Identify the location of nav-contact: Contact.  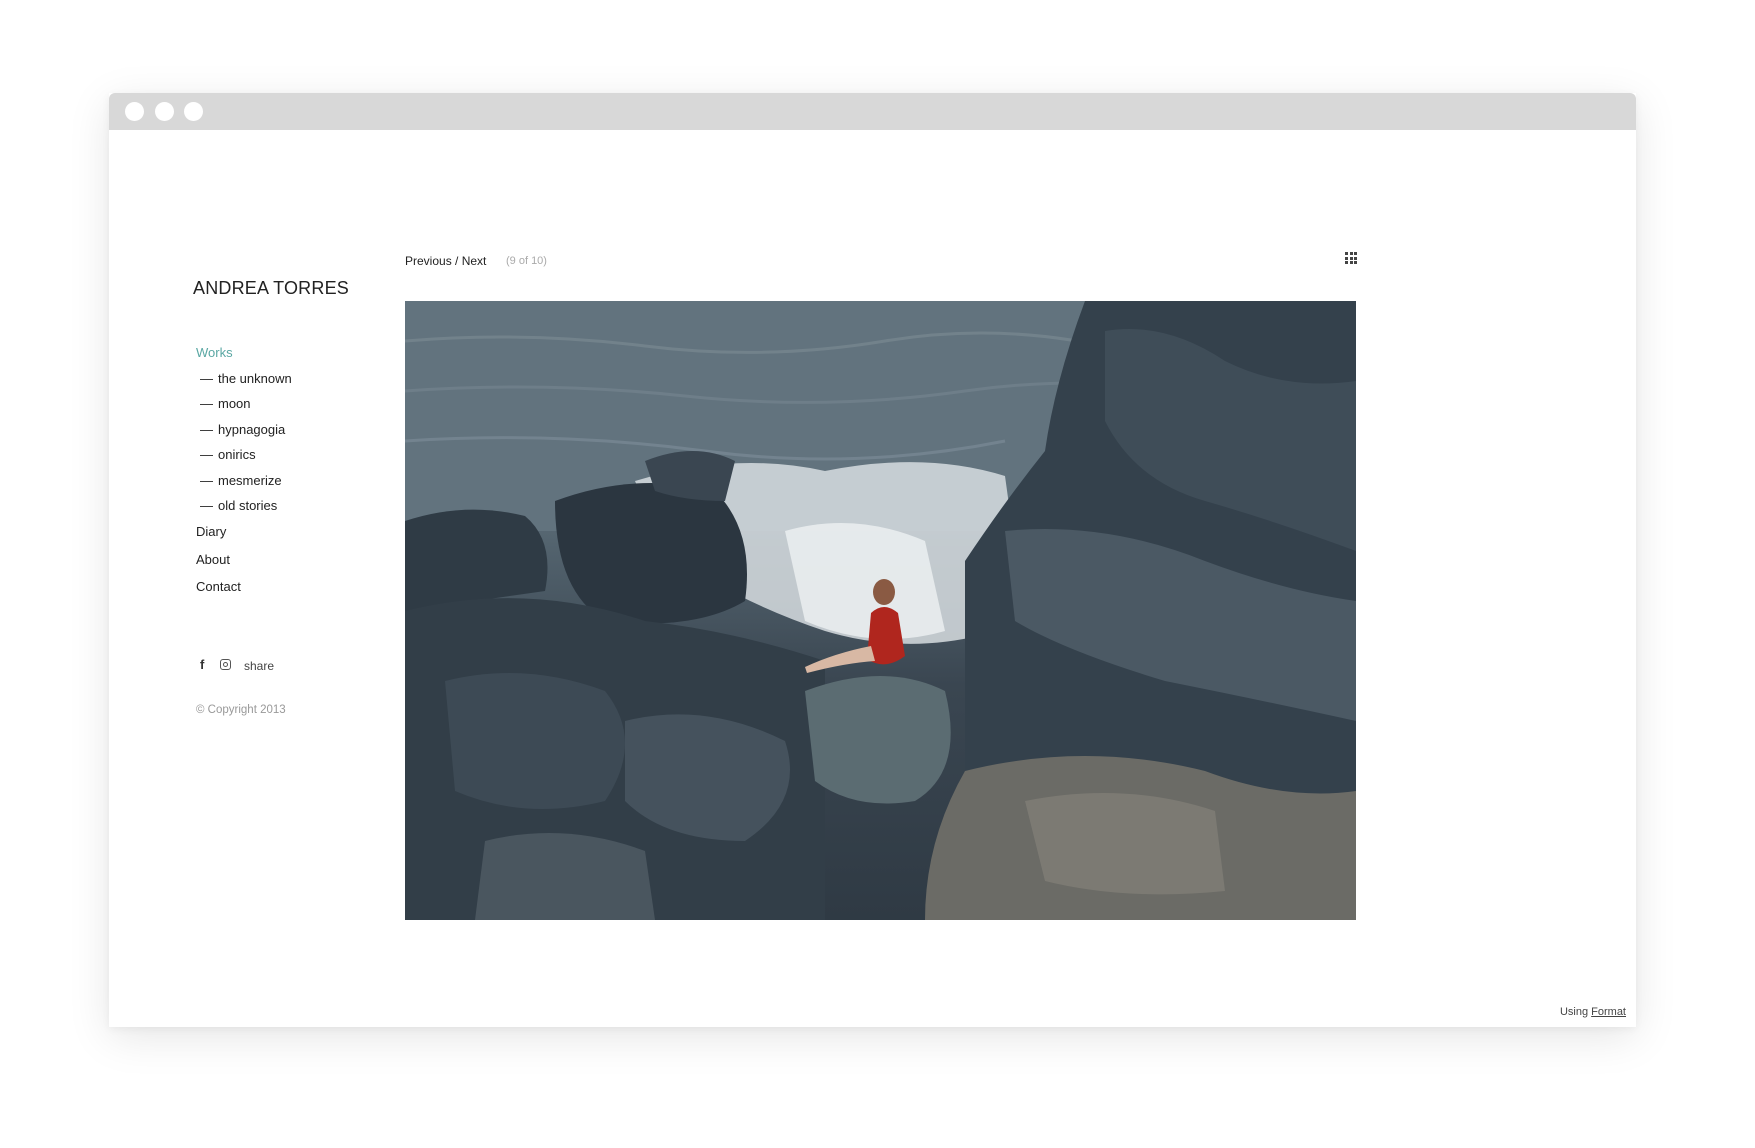
(244, 592).